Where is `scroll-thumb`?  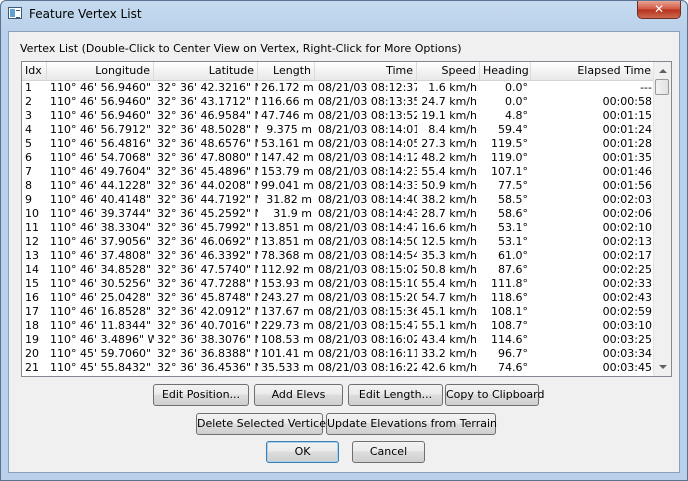
scroll-thumb is located at coordinates (662, 87).